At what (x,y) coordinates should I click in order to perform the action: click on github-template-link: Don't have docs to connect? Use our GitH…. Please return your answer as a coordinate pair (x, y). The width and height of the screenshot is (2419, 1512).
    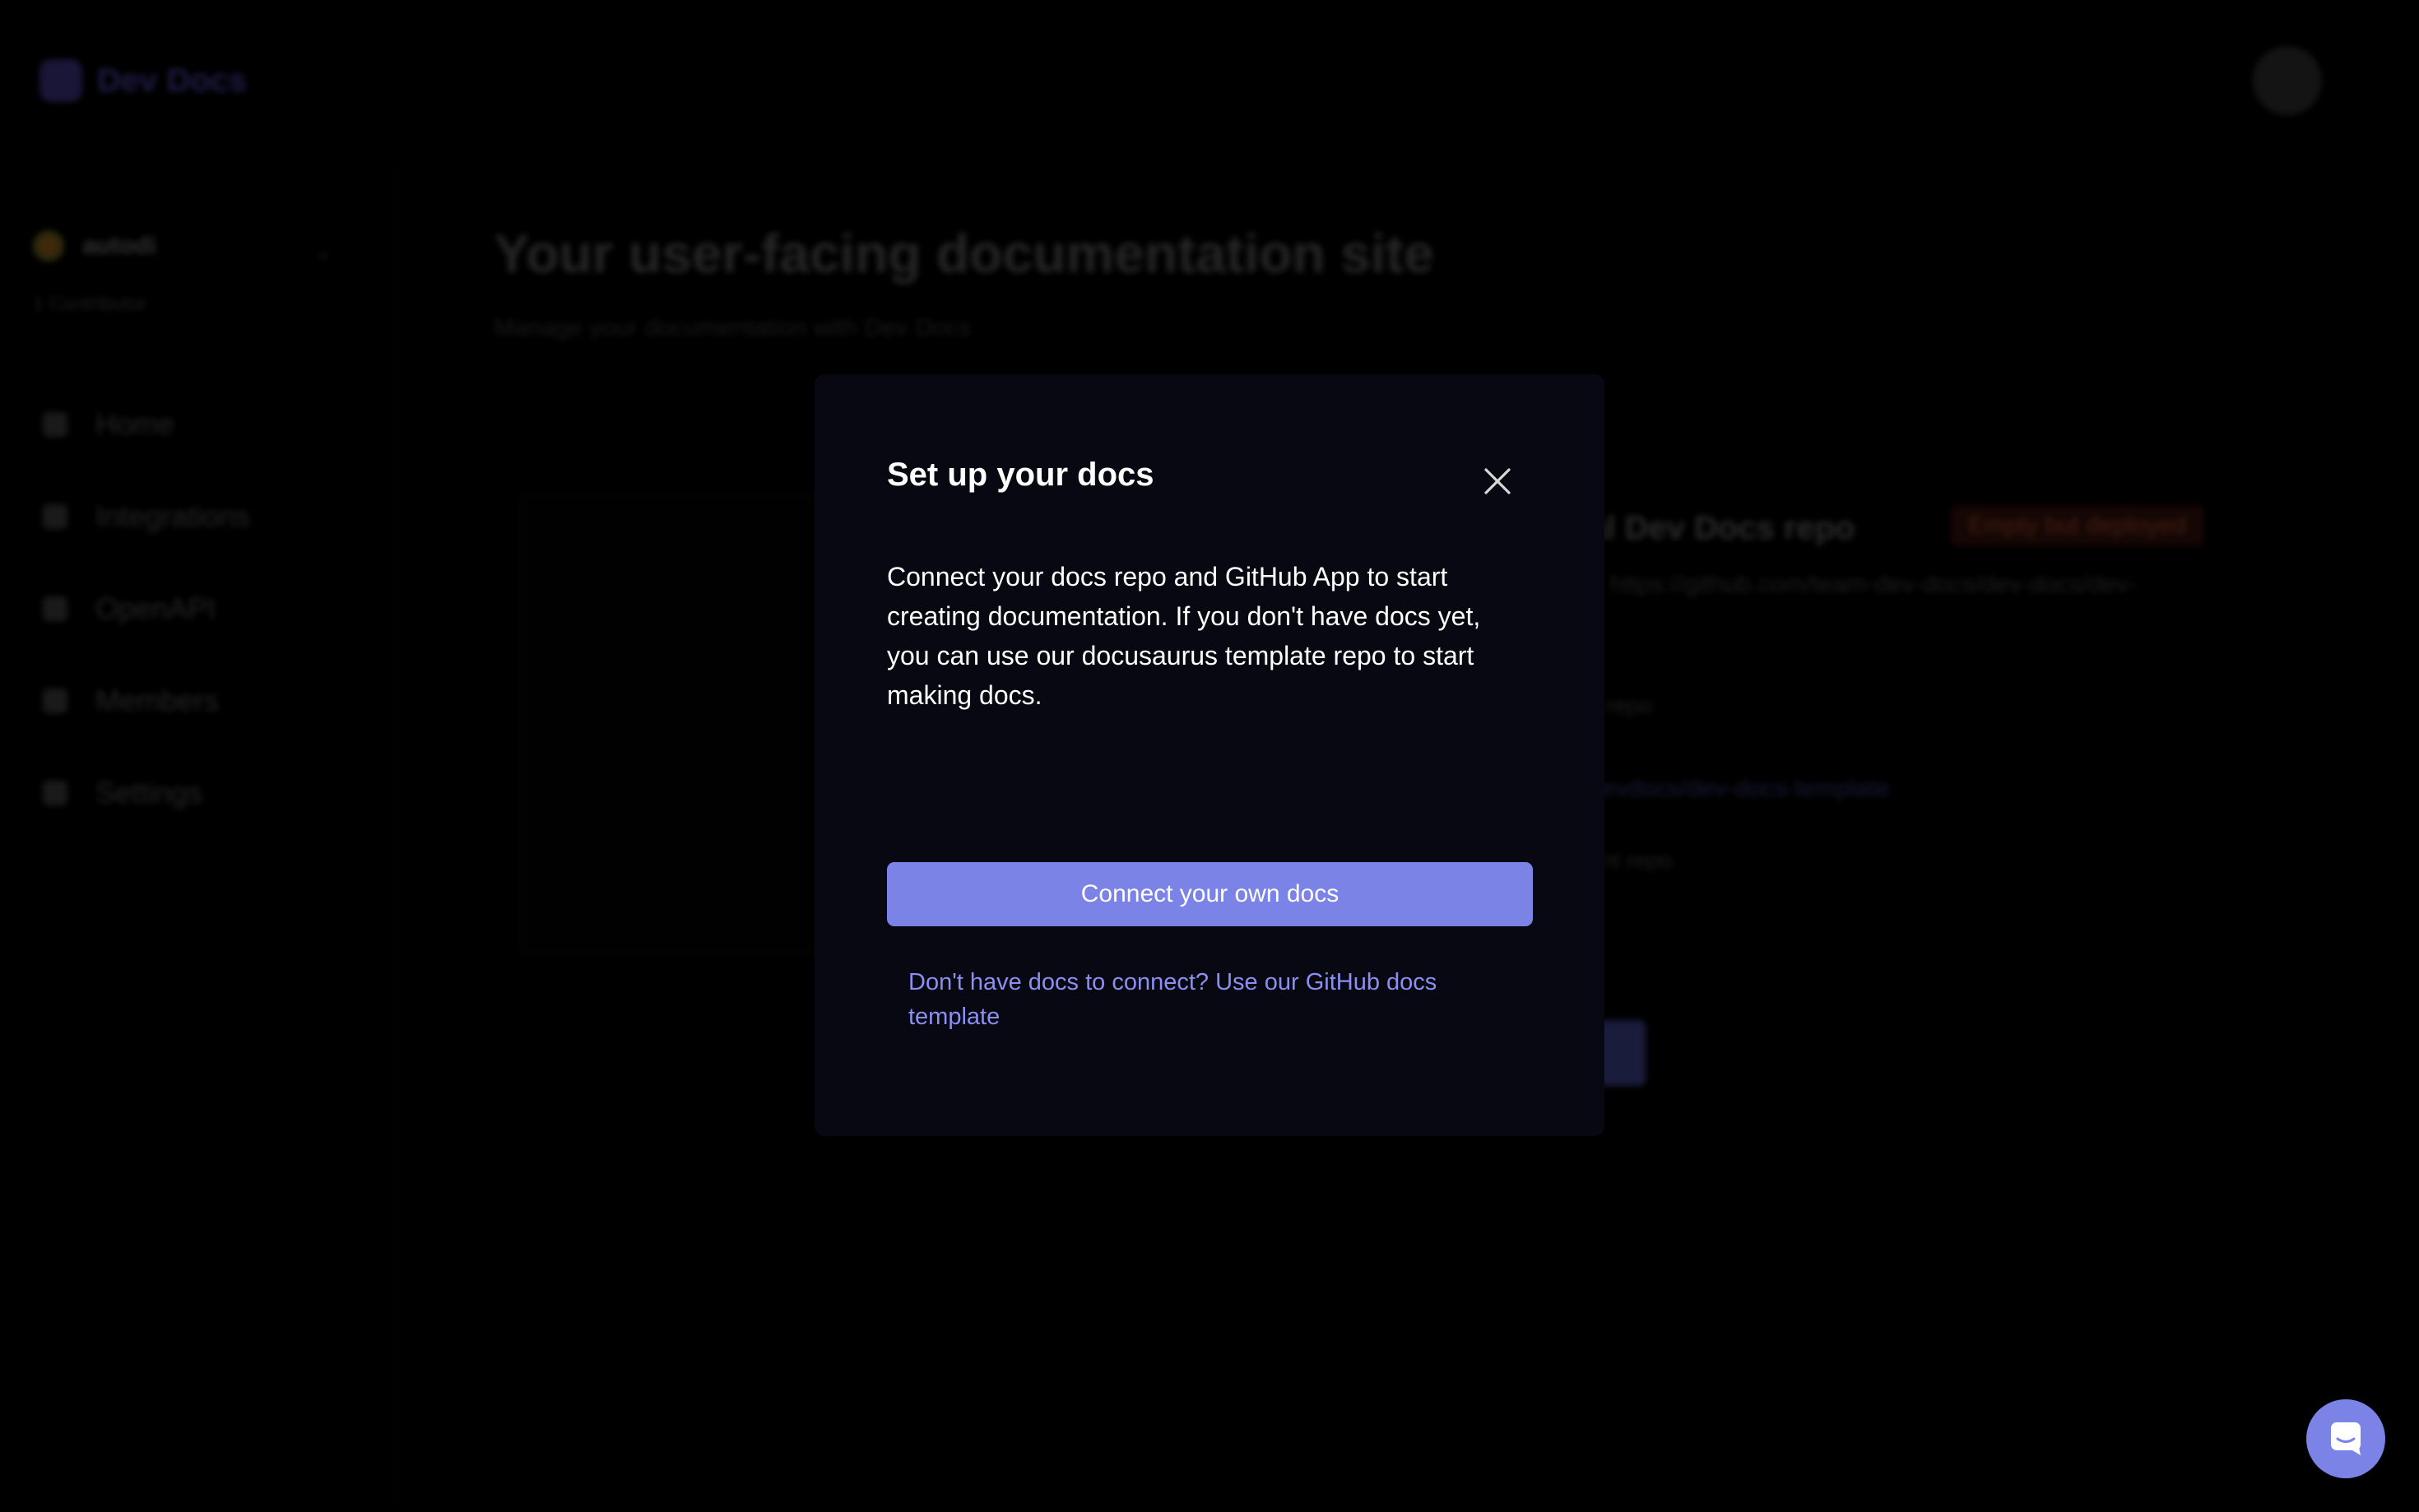
    Looking at the image, I should click on (1196, 999).